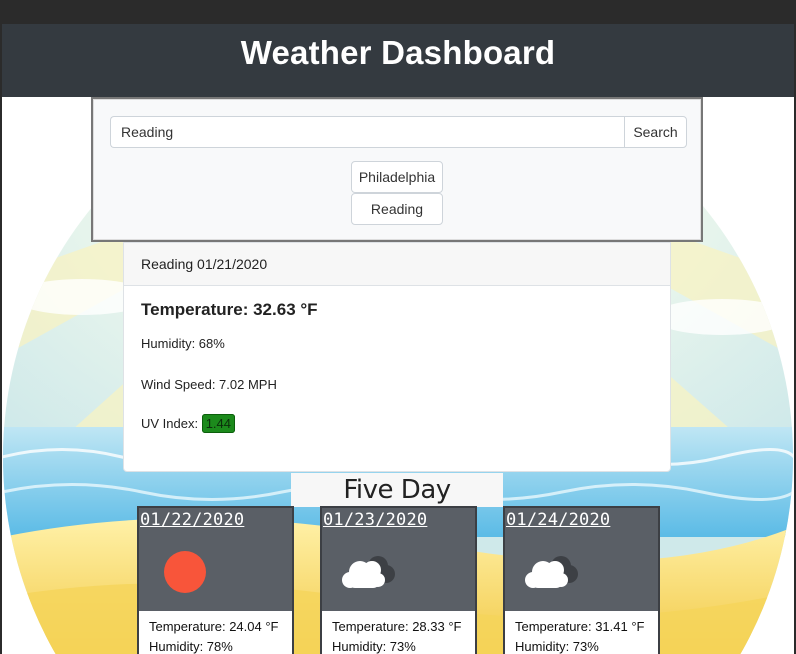 This screenshot has height=654, width=796. What do you see at coordinates (191, 646) in the screenshot?
I see `forecast-humidity: Humidity: 78%` at bounding box center [191, 646].